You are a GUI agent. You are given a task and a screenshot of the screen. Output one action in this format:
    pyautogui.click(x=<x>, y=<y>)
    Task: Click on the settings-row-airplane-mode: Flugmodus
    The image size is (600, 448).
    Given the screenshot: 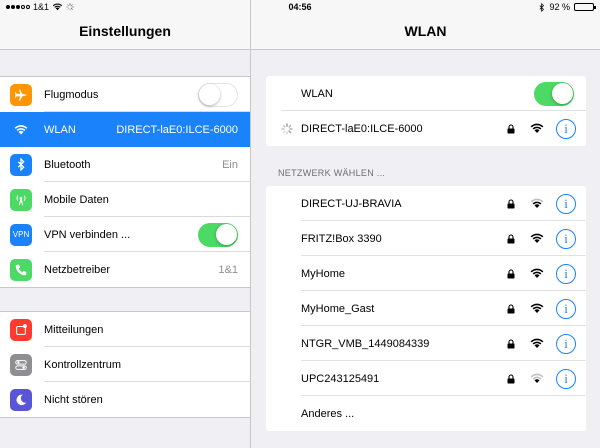 What is the action you would take?
    pyautogui.click(x=125, y=94)
    